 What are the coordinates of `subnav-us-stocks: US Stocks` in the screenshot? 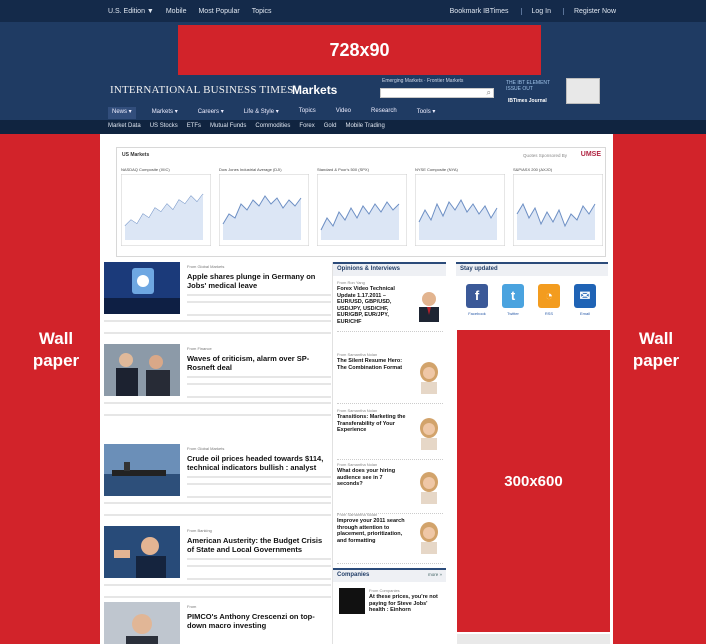 It's located at (164, 126).